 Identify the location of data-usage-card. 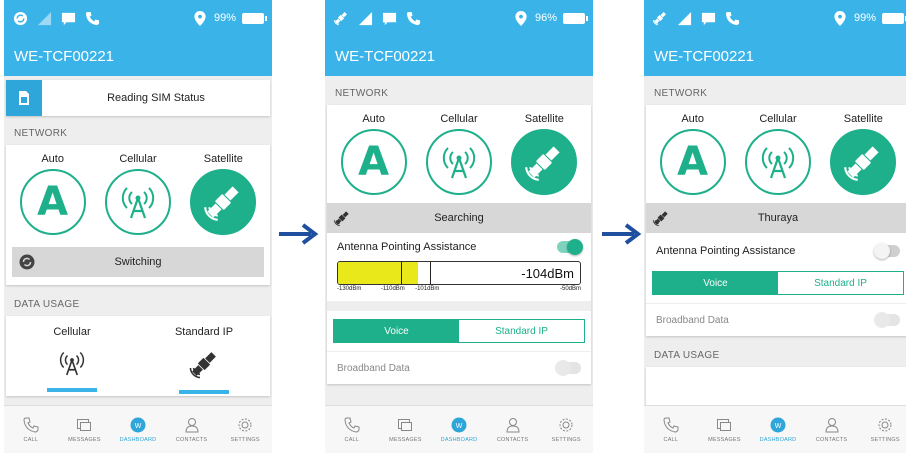
(776, 386).